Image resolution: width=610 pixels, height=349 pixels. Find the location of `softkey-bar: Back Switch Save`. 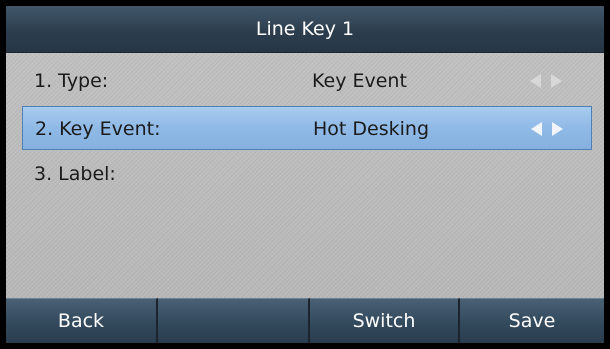

softkey-bar: Back Switch Save is located at coordinates (305, 320).